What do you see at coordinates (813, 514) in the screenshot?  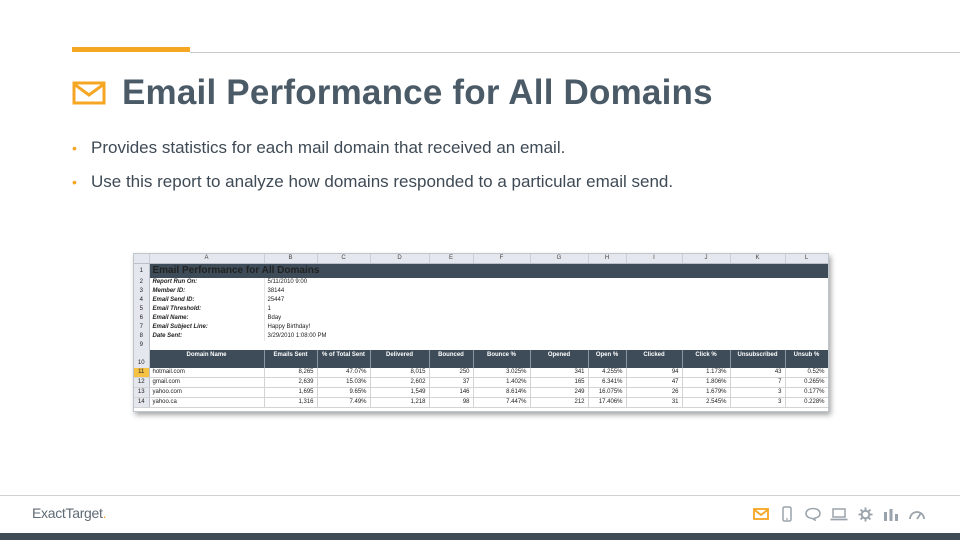 I see `chat-icon` at bounding box center [813, 514].